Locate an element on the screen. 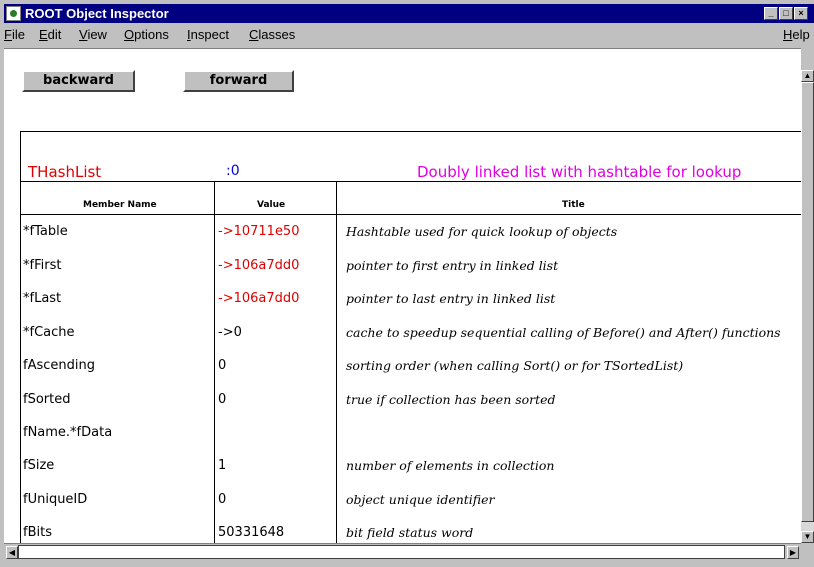  title-bar: ROOT Object Inspector _ □ × is located at coordinates (409, 13).